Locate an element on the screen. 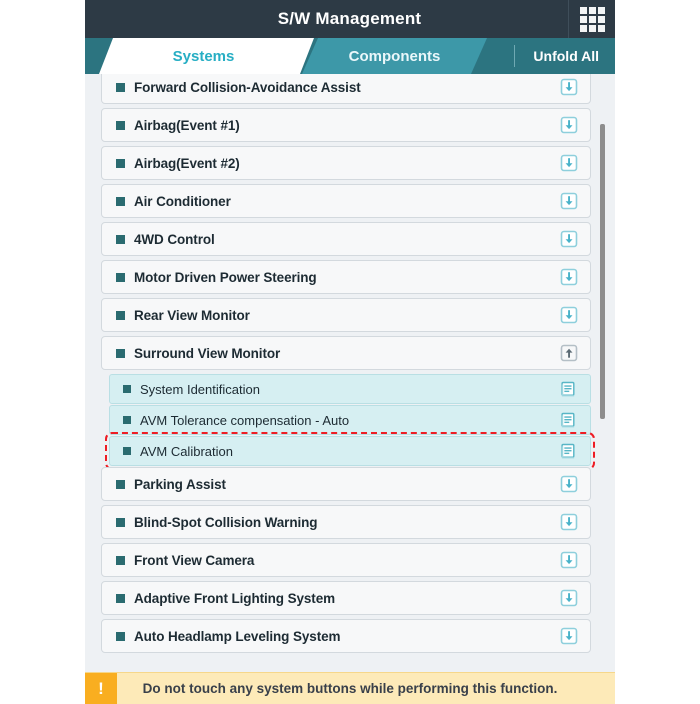 Image resolution: width=700 pixels, height=704 pixels. system-list-item-label: Surround View Monitor is located at coordinates (207, 353).